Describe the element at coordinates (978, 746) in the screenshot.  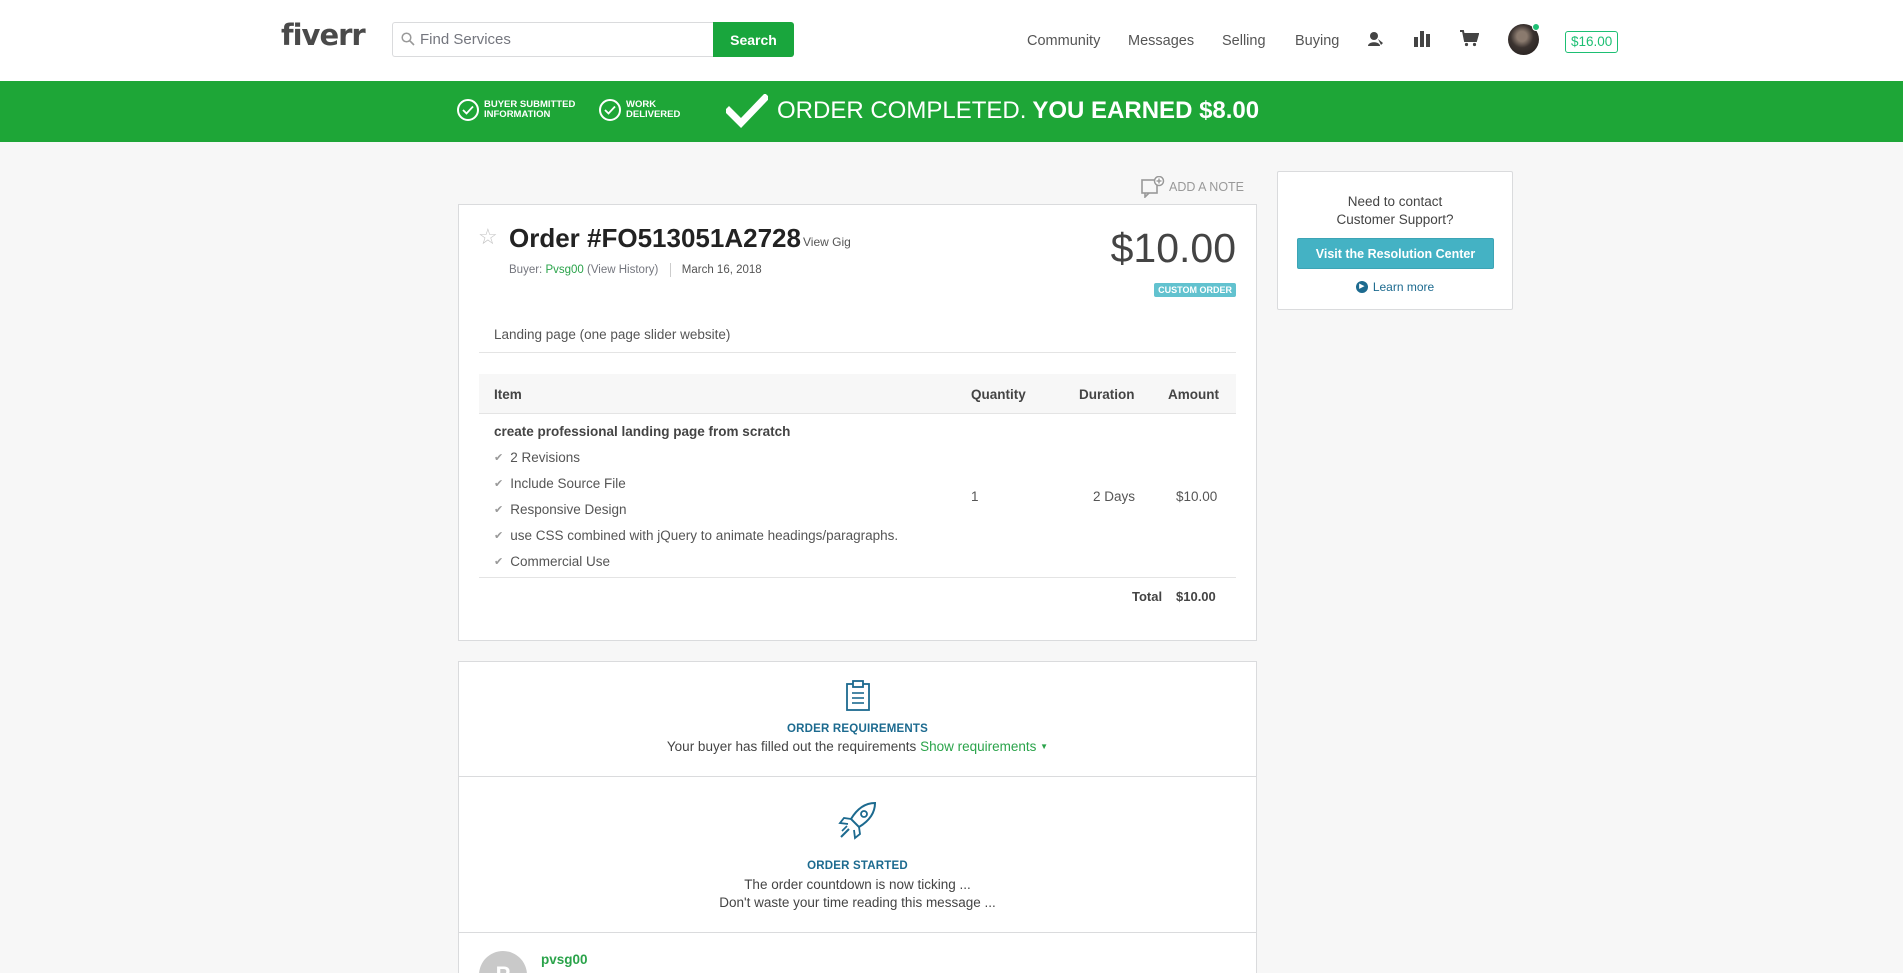
I see `show-requirements-link: Show requirements` at that location.